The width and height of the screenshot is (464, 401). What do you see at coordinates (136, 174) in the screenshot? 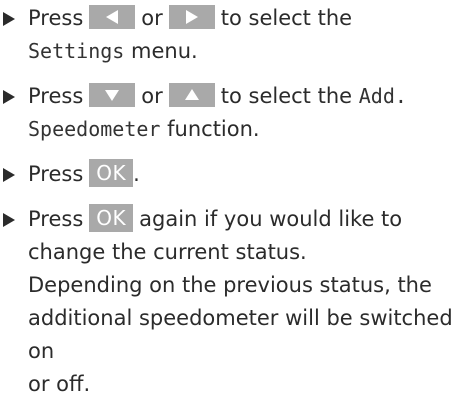
I see `period-text: .` at bounding box center [136, 174].